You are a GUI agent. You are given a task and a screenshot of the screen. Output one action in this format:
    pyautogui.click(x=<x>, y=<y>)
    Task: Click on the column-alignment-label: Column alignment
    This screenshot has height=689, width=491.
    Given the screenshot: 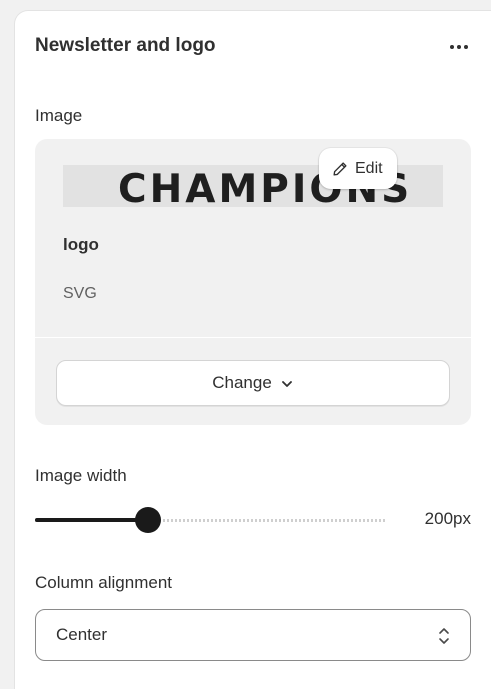 What is the action you would take?
    pyautogui.click(x=104, y=582)
    